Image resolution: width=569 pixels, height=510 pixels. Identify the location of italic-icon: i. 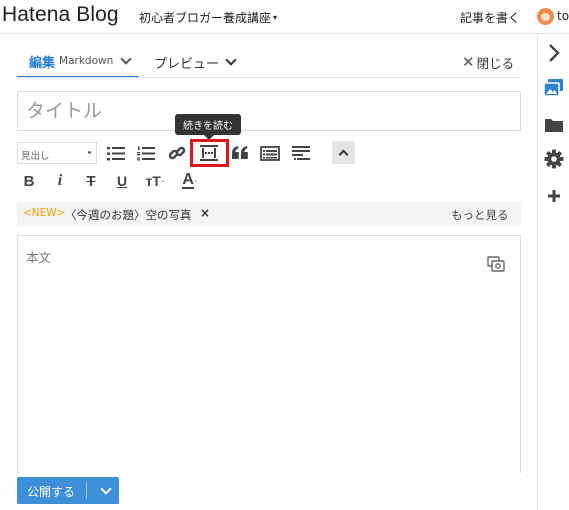
(60, 180).